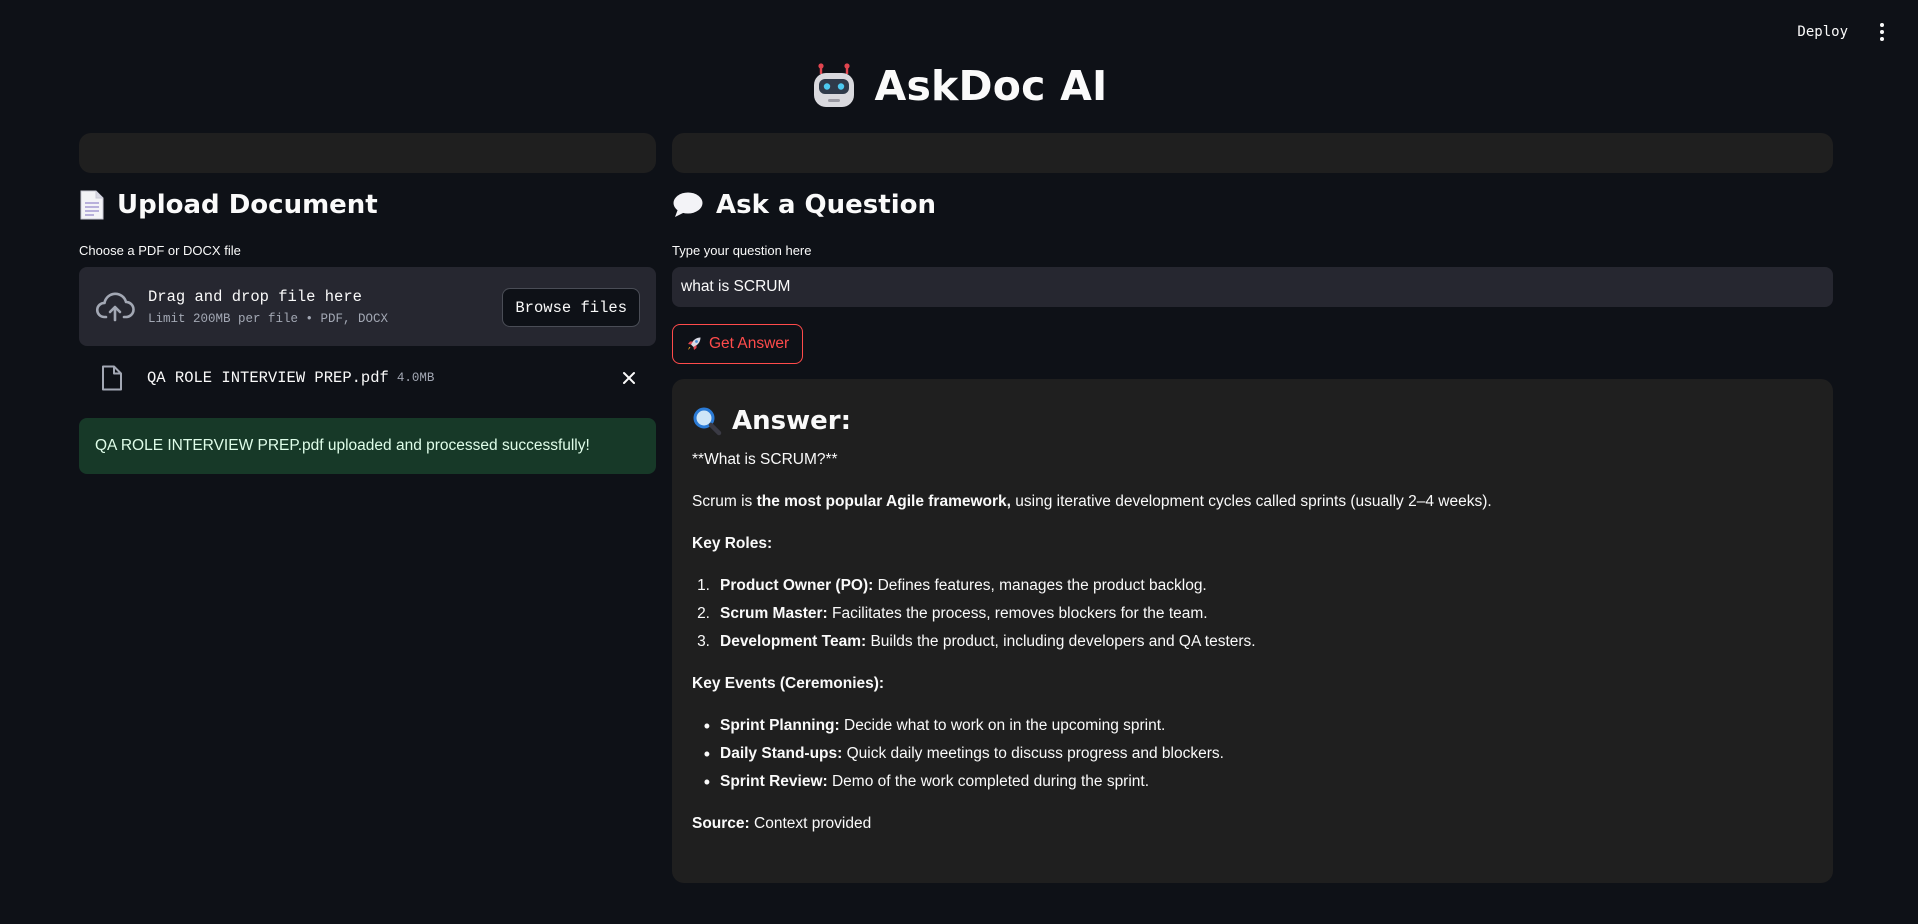 The image size is (1918, 924). Describe the element at coordinates (1252, 153) in the screenshot. I see `right-empty-container` at that location.